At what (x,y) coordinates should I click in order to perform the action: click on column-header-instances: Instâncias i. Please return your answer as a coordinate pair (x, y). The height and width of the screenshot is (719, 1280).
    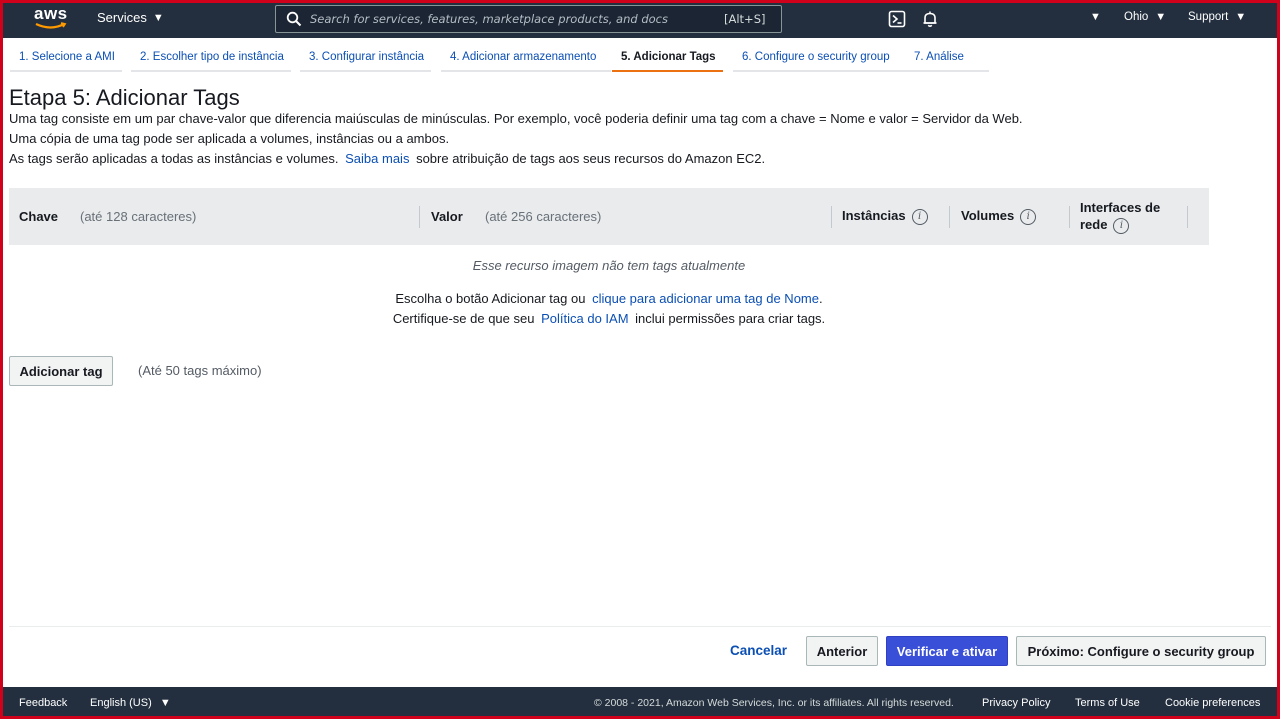
    Looking at the image, I should click on (885, 216).